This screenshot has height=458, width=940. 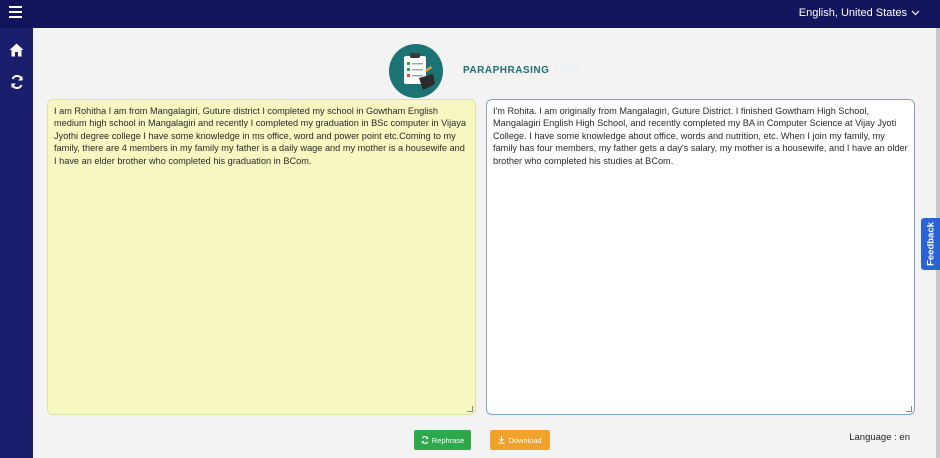 What do you see at coordinates (879, 437) in the screenshot?
I see `language-indicator: Language : en` at bounding box center [879, 437].